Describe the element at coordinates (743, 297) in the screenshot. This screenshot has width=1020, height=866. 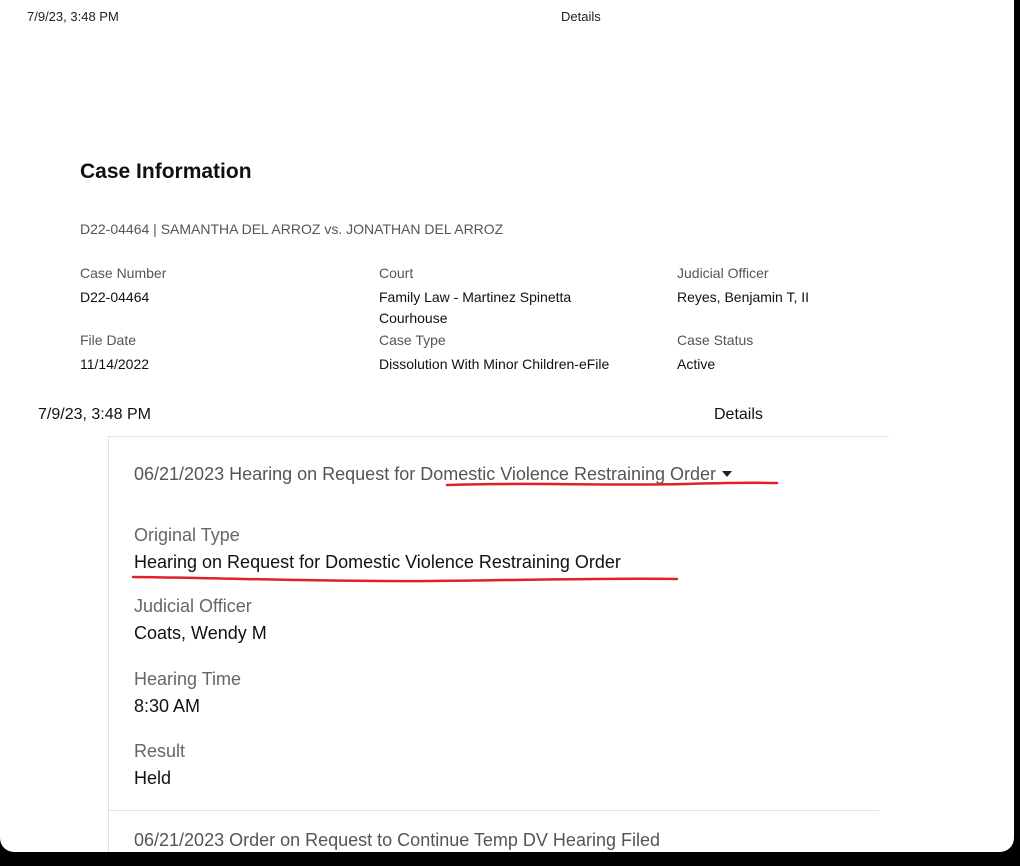
I see `field-value: Reyes, Benjamin T, II` at that location.